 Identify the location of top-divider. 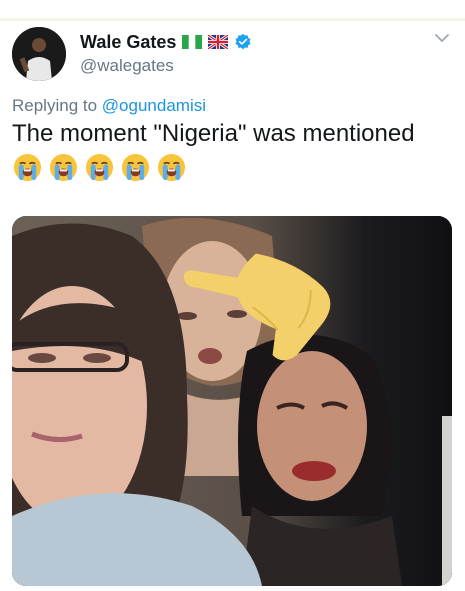
(232, 19).